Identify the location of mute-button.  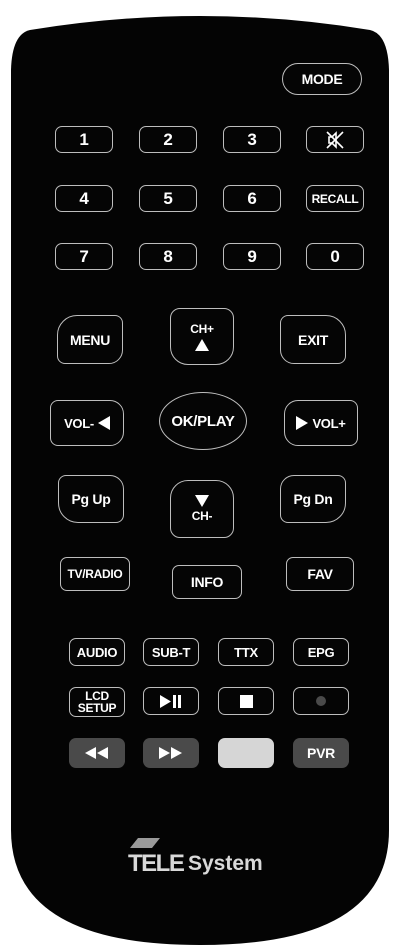
(335, 139).